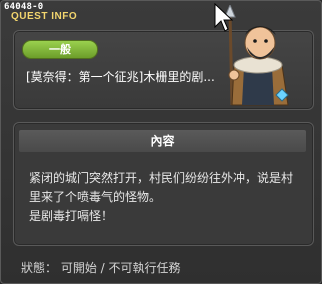 Image resolution: width=322 pixels, height=284 pixels. What do you see at coordinates (71, 216) in the screenshot?
I see `content-line: 是剧毒打嗝怪！` at bounding box center [71, 216].